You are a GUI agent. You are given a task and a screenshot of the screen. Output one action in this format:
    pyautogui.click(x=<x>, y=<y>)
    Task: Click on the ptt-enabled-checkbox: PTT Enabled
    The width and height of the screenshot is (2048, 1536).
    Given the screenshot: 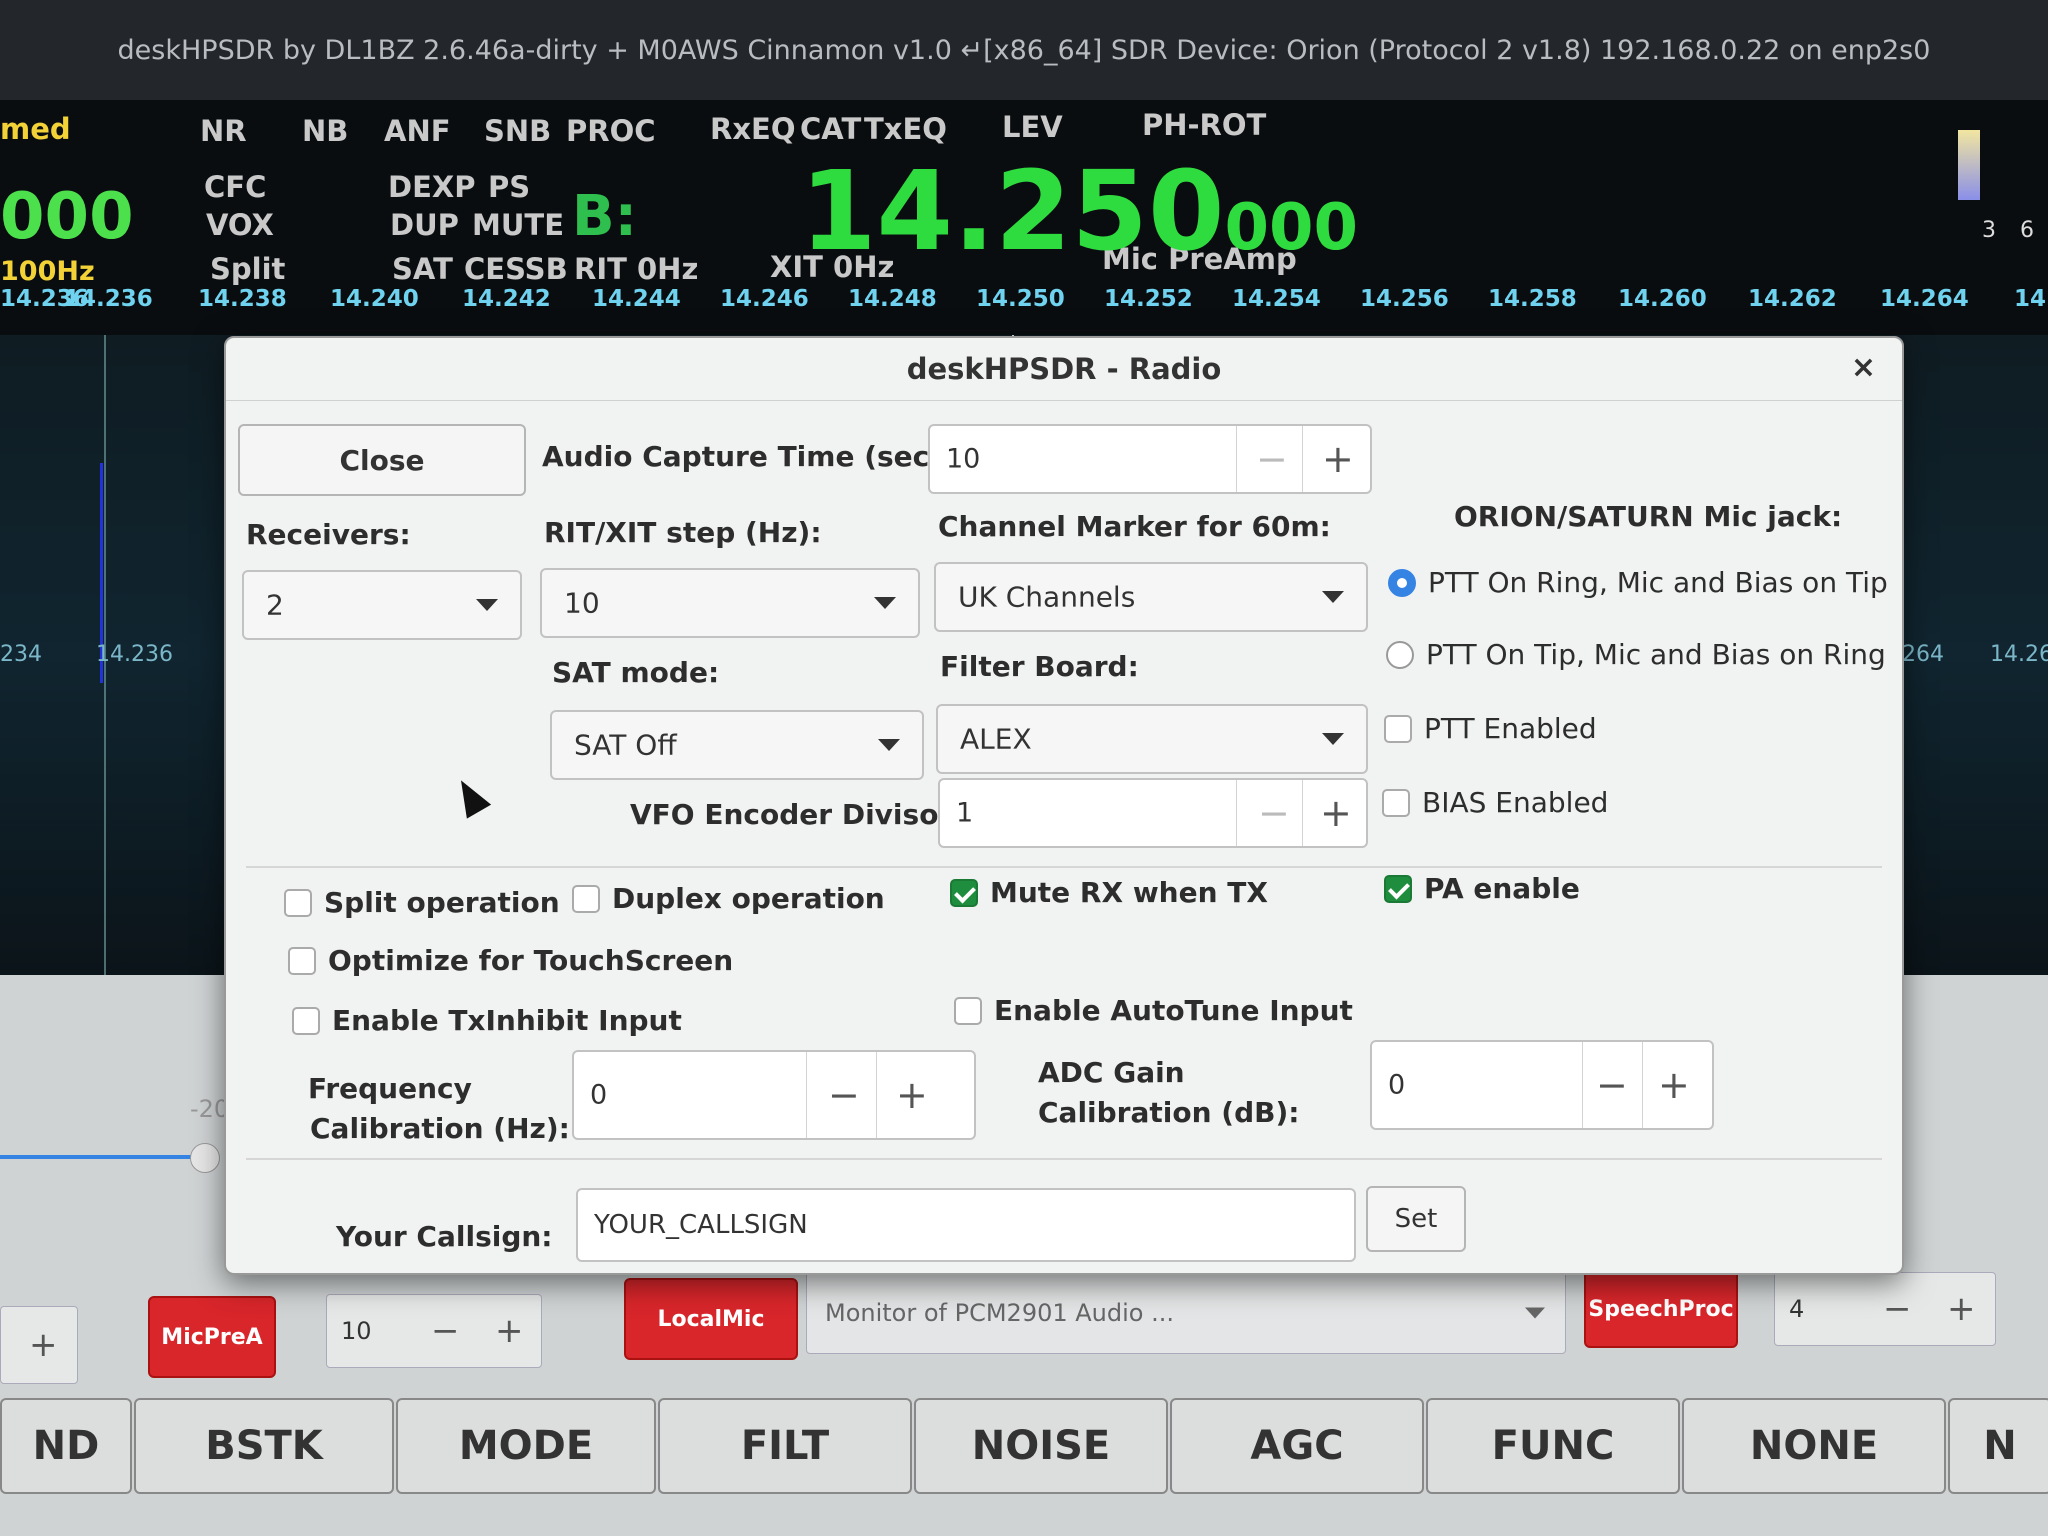 What is the action you would take?
    pyautogui.click(x=1490, y=728)
    